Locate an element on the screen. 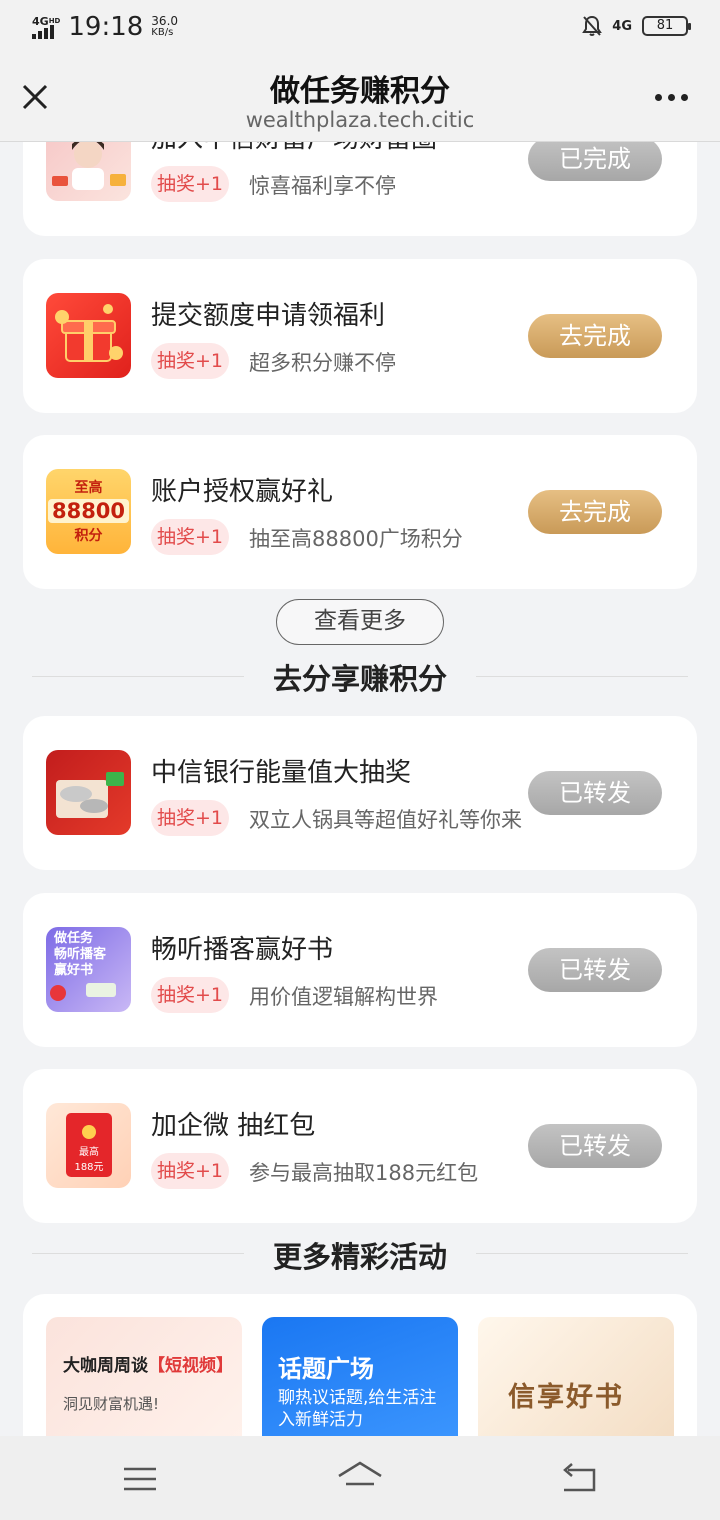 The image size is (720, 1520). speed-value: 36.0 is located at coordinates (165, 21).